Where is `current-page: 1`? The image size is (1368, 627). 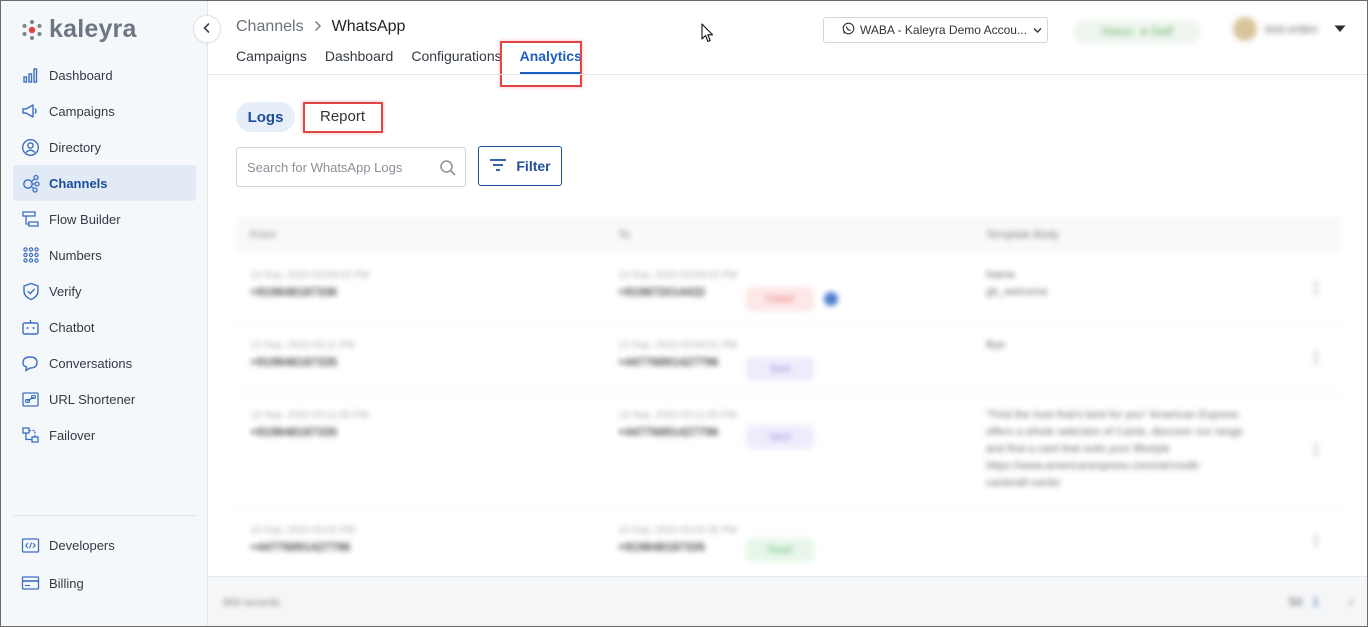 current-page: 1 is located at coordinates (1315, 602).